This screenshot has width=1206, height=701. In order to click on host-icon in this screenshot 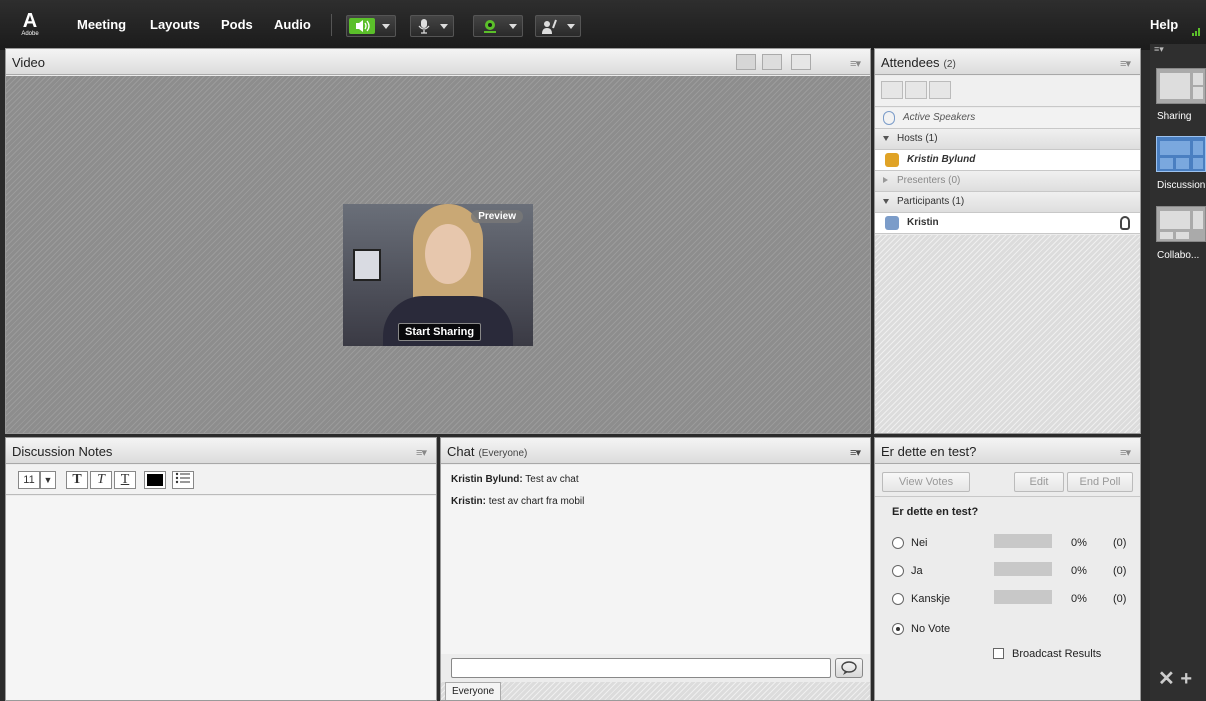, I will do `click(892, 160)`.